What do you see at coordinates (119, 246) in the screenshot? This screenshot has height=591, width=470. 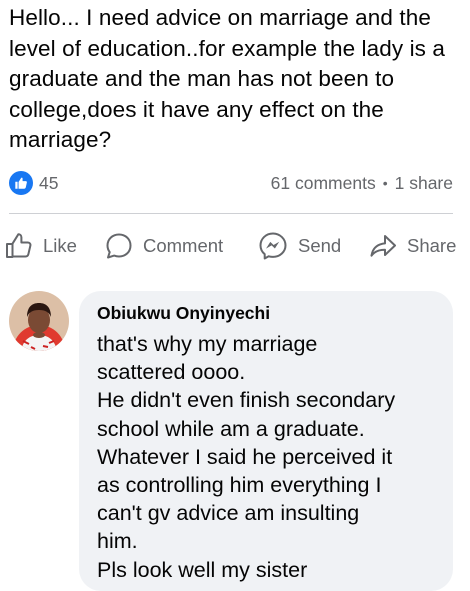 I see `comment-bubble-icon` at bounding box center [119, 246].